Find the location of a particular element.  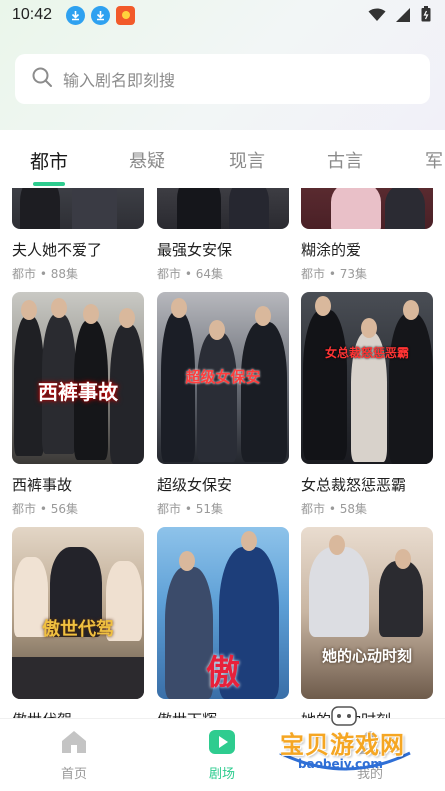

site-watermark: 宝贝游戏网 baobeiy.com is located at coordinates (345, 742).